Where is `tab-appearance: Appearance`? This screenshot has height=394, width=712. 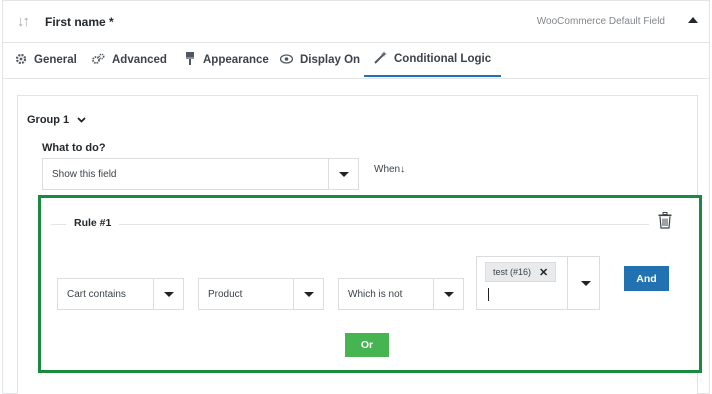 tab-appearance: Appearance is located at coordinates (226, 60).